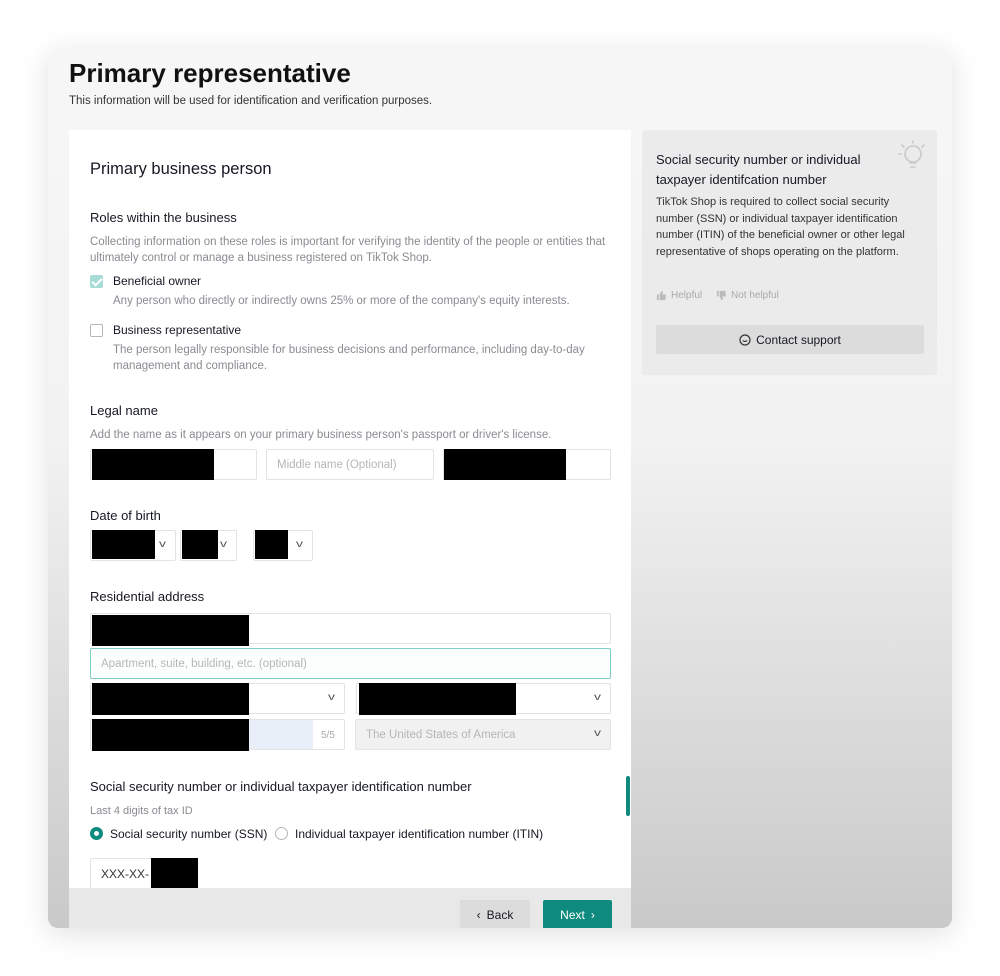 Image resolution: width=1000 pixels, height=976 pixels. I want to click on back-button: ‹ Back, so click(495, 914).